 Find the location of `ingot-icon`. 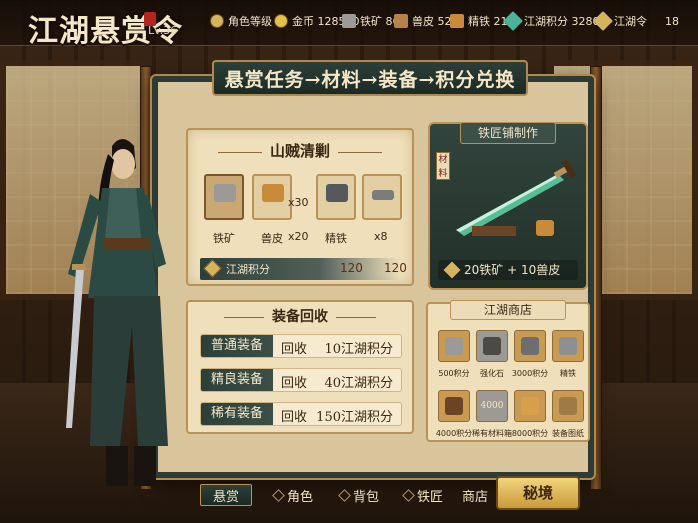

ingot-icon is located at coordinates (383, 195).